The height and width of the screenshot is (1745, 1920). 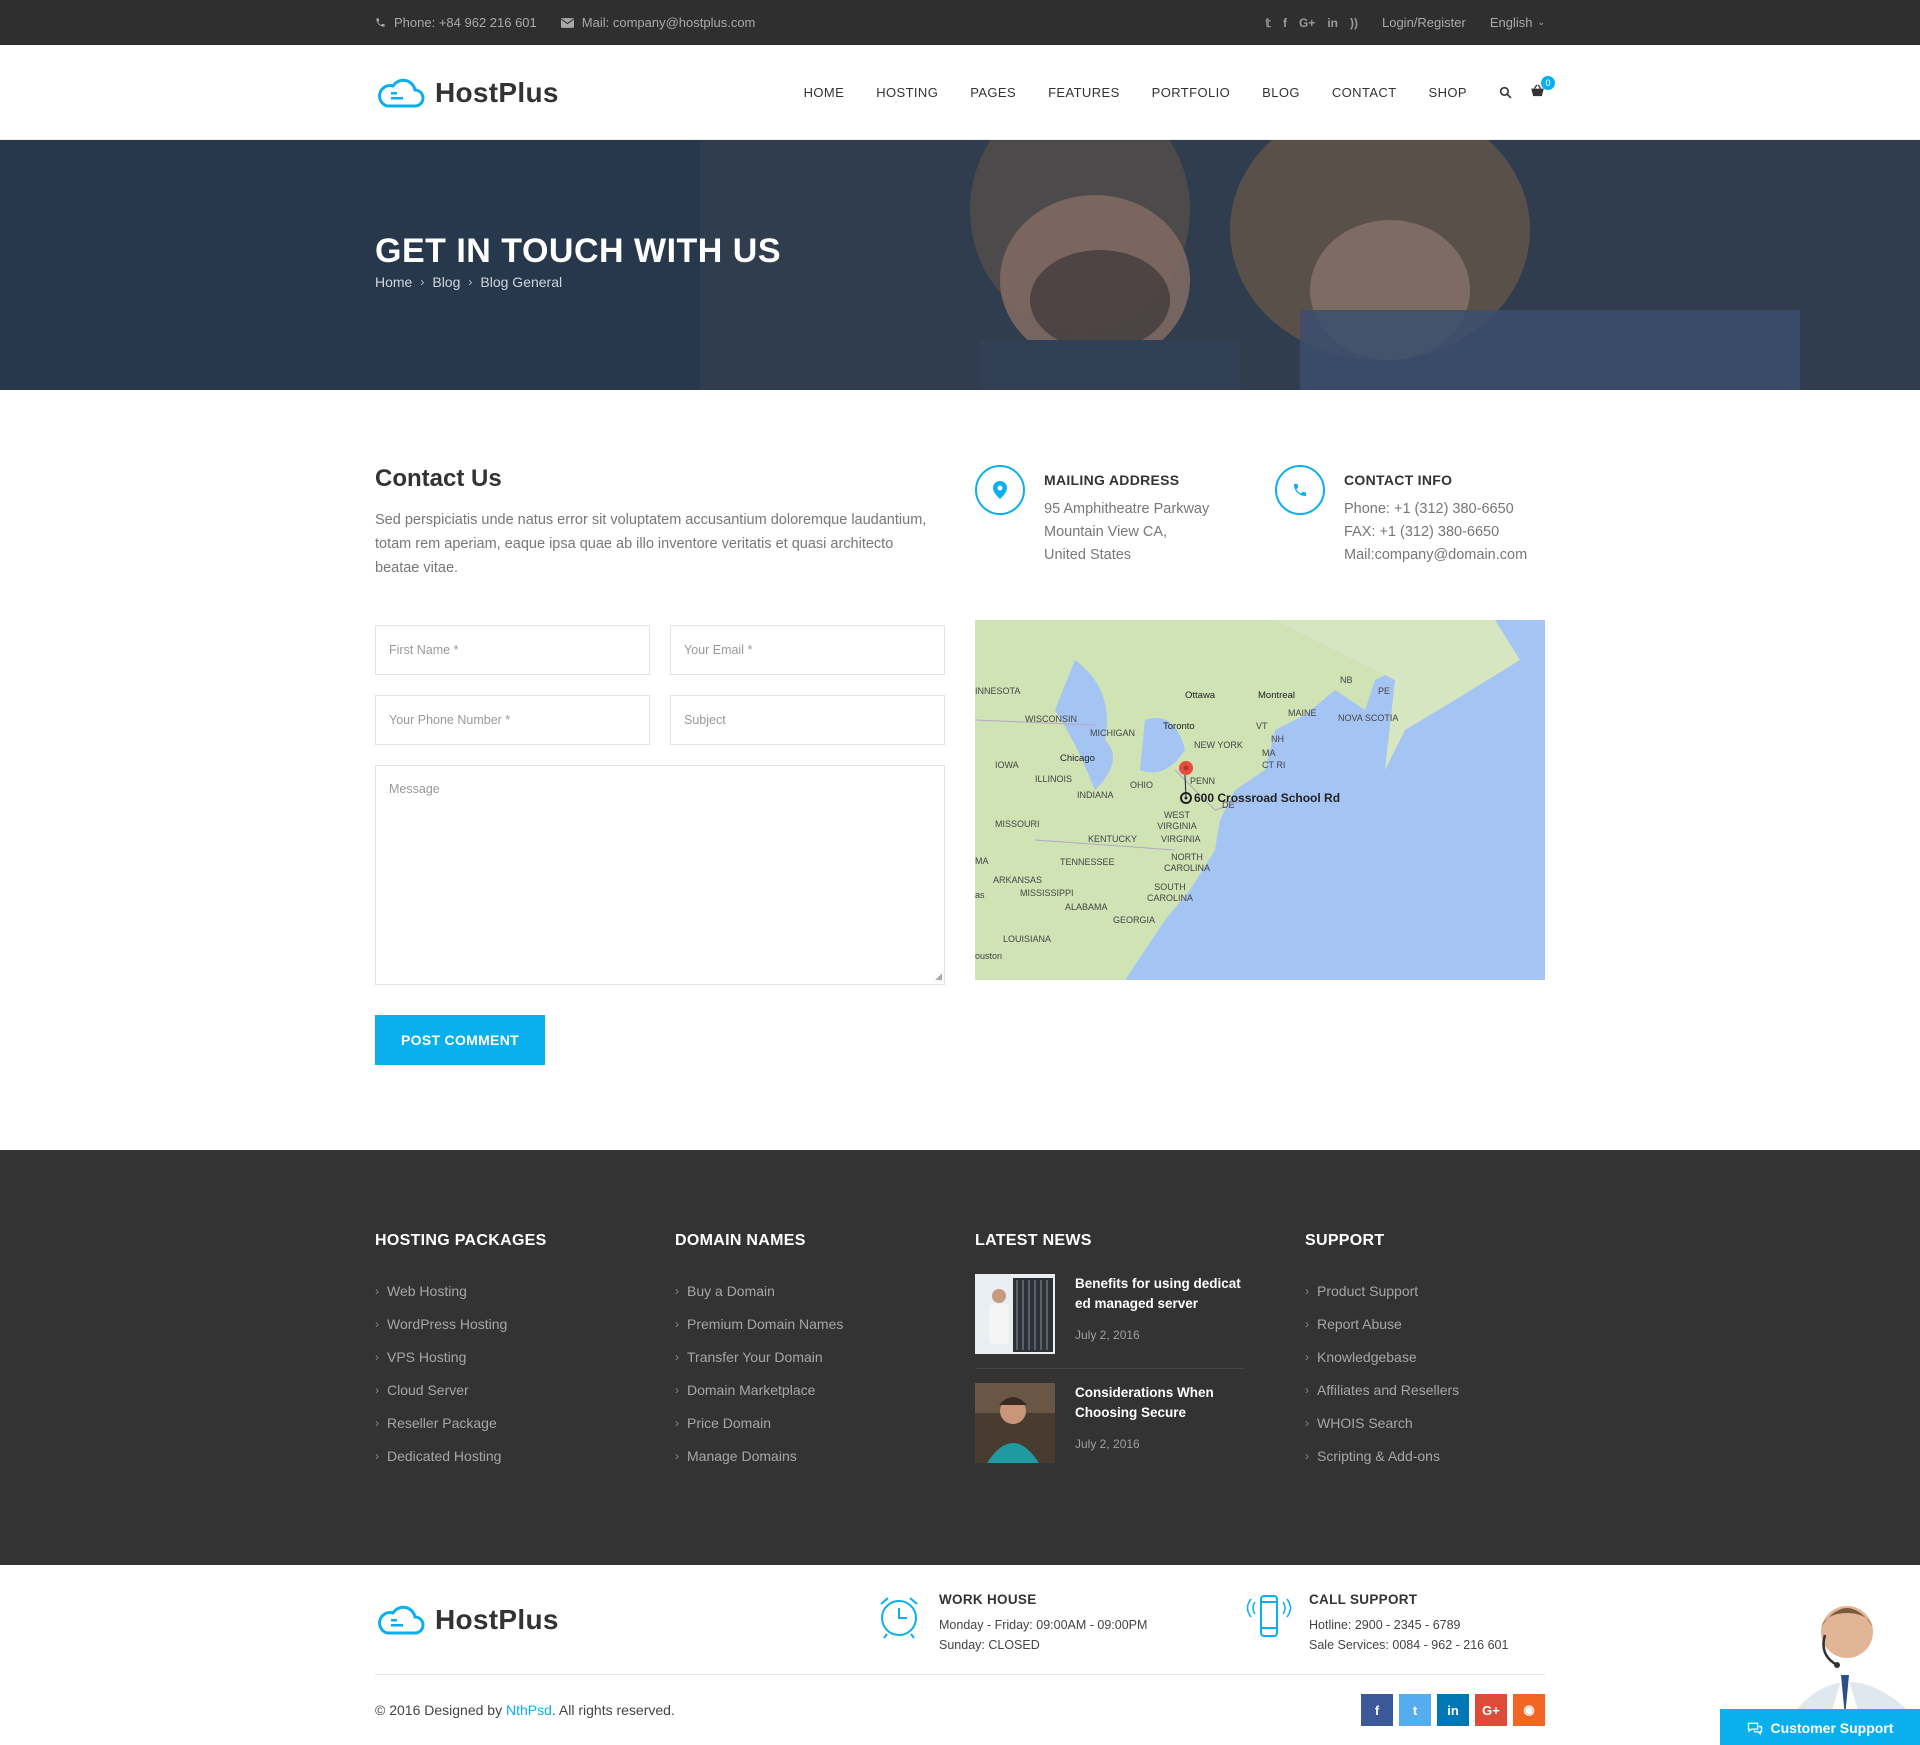 I want to click on cart-button: 0, so click(x=1542, y=88).